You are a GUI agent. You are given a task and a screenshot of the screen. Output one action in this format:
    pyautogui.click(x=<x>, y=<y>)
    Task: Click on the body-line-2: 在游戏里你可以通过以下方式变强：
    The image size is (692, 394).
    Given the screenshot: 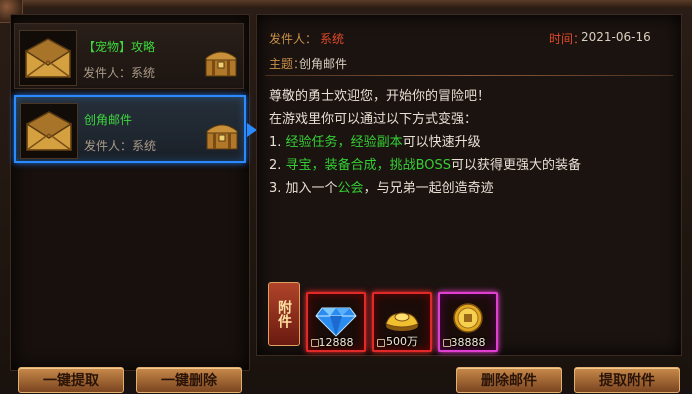 What is the action you would take?
    pyautogui.click(x=373, y=119)
    